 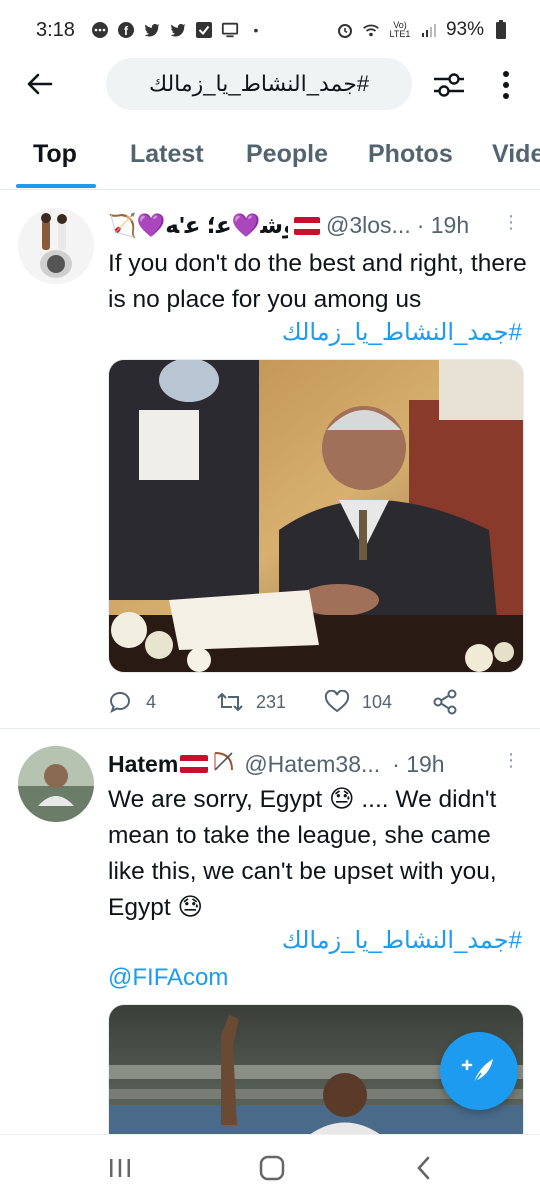 I want to click on back-button, so click(x=40, y=84).